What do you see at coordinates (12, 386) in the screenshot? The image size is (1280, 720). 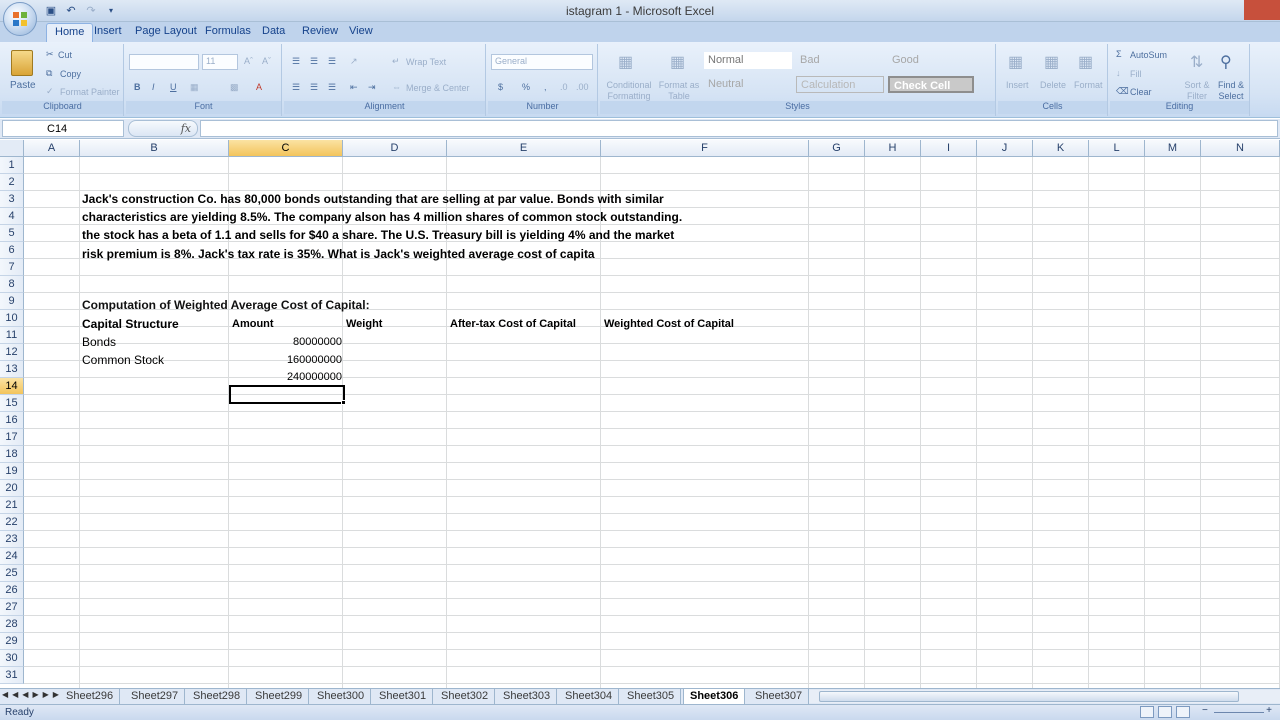 I see `row-header-14: 14` at bounding box center [12, 386].